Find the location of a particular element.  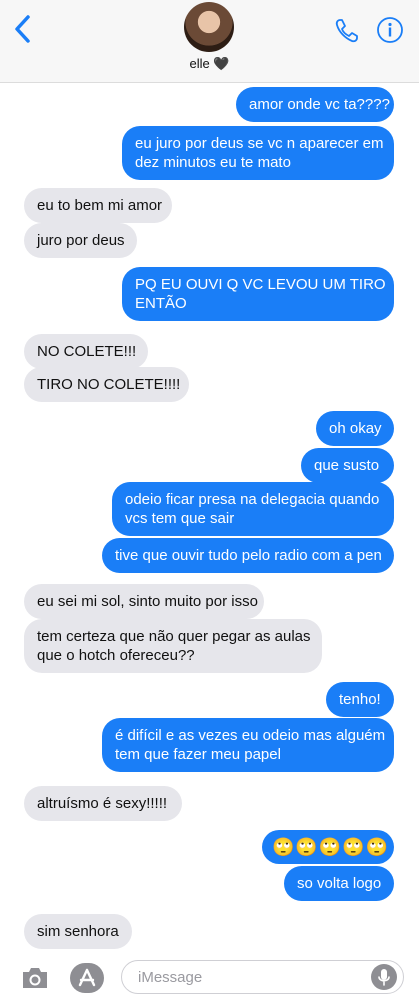

app-store-icon is located at coordinates (87, 978).